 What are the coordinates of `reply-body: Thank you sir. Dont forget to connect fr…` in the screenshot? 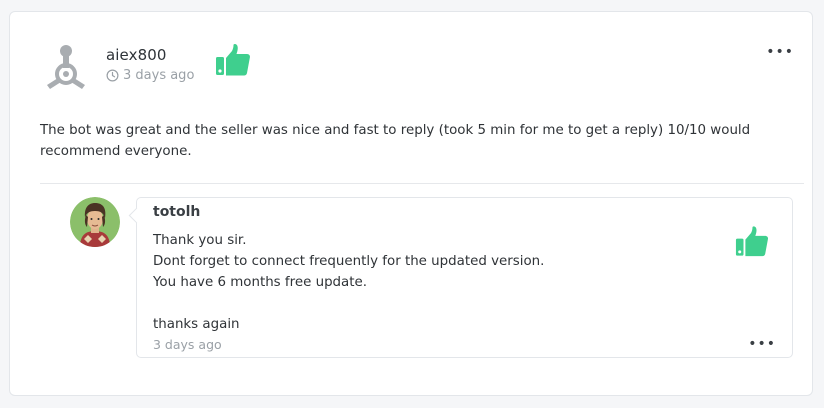 It's located at (348, 282).